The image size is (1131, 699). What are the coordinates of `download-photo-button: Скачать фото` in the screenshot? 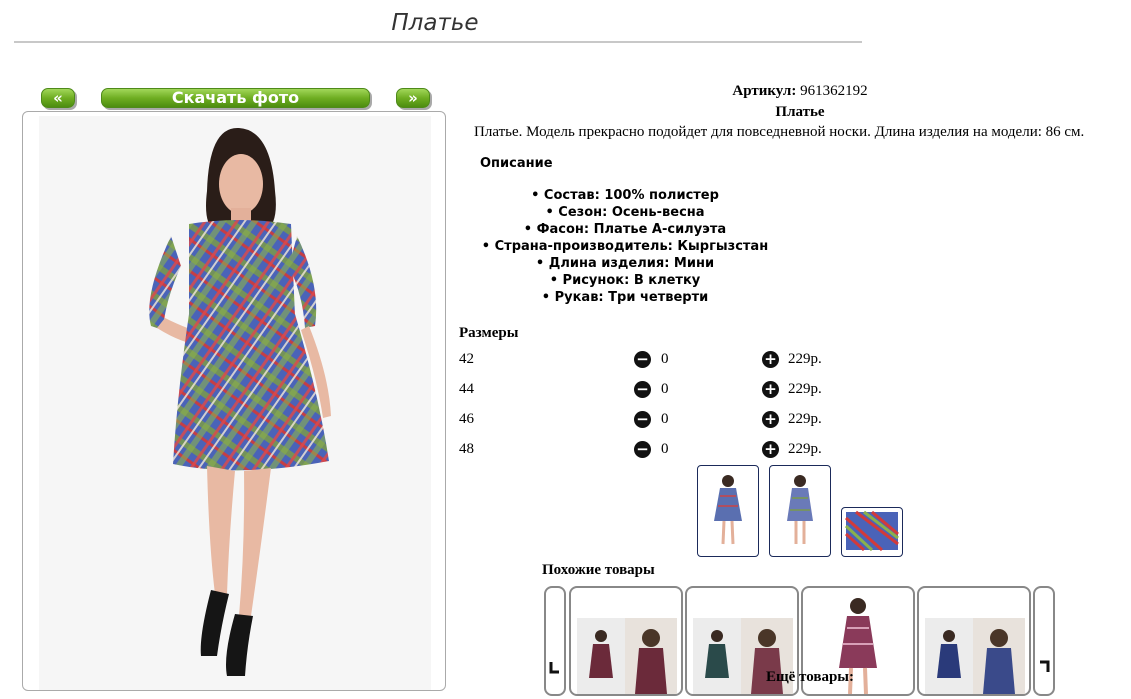 It's located at (235, 98).